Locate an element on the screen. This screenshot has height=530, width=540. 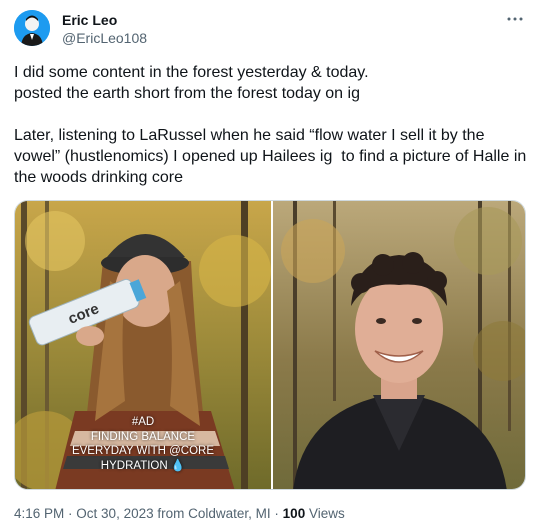
tweet-date: Oct 30, 2023 is located at coordinates (114, 513).